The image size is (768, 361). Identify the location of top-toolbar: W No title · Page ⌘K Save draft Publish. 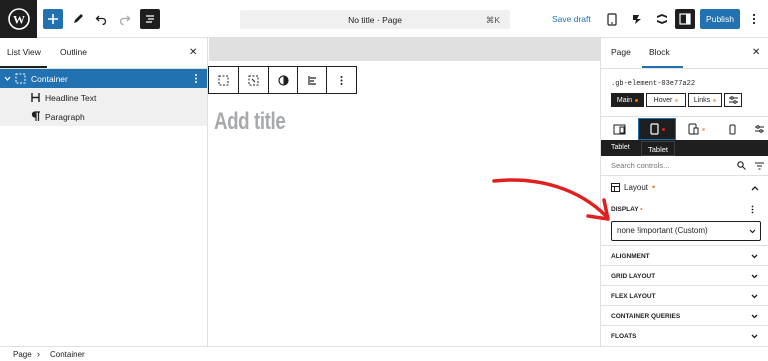
(384, 19).